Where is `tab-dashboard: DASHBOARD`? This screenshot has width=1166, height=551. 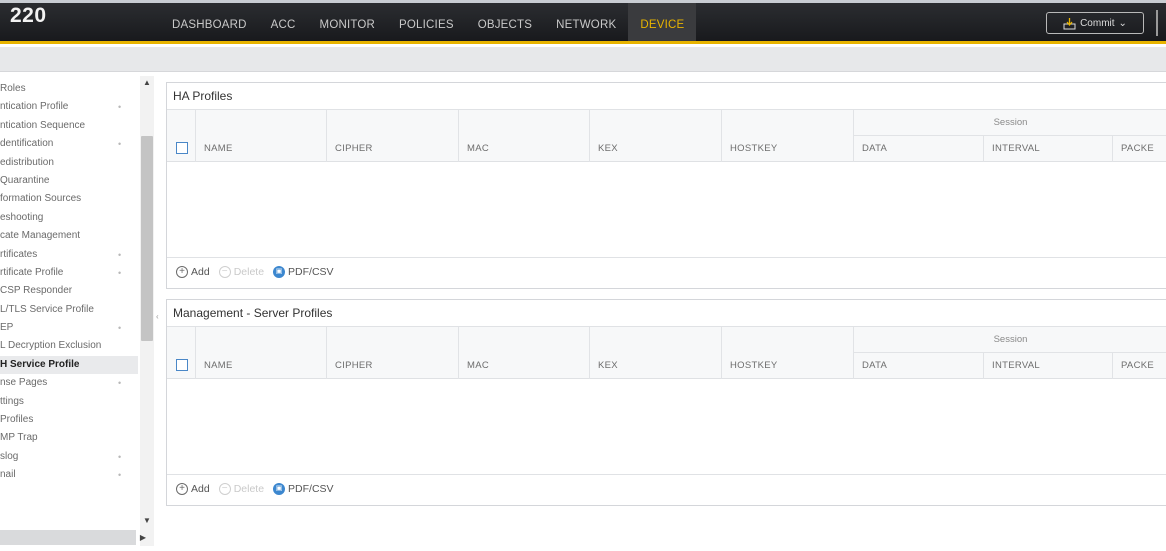 tab-dashboard: DASHBOARD is located at coordinates (209, 23).